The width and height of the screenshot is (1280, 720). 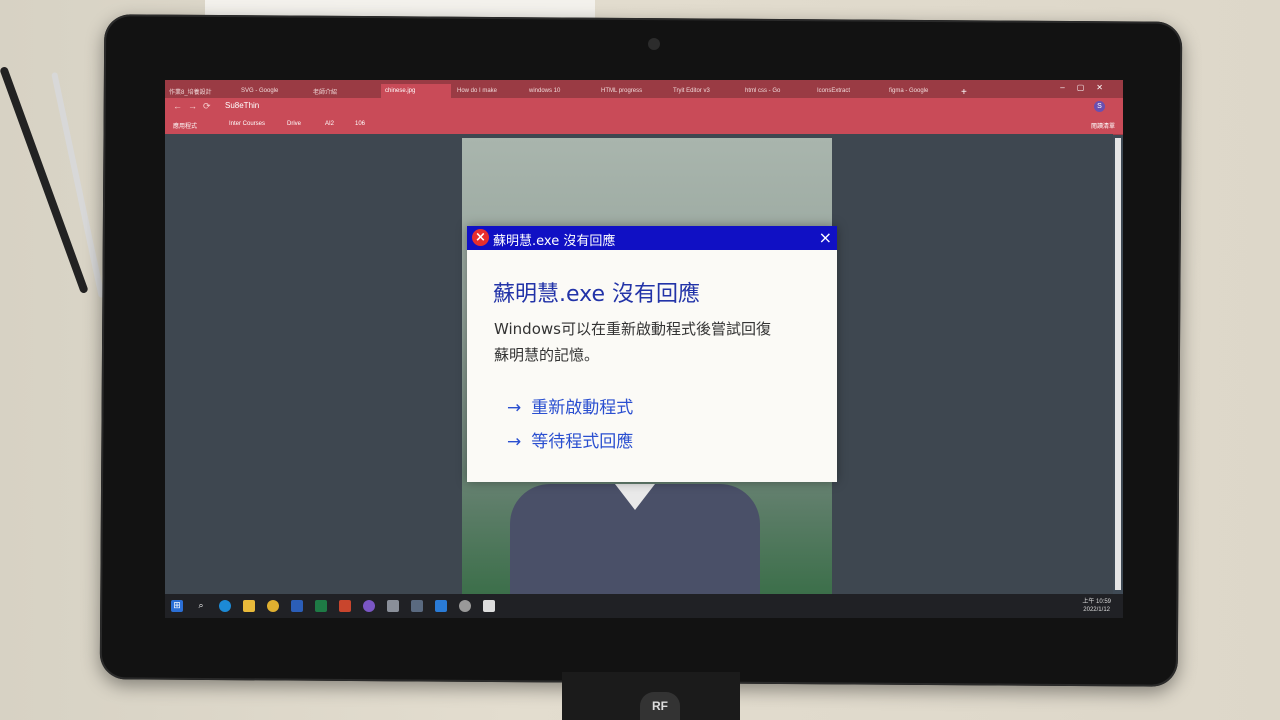 What do you see at coordinates (489, 606) in the screenshot?
I see `notepad-icon` at bounding box center [489, 606].